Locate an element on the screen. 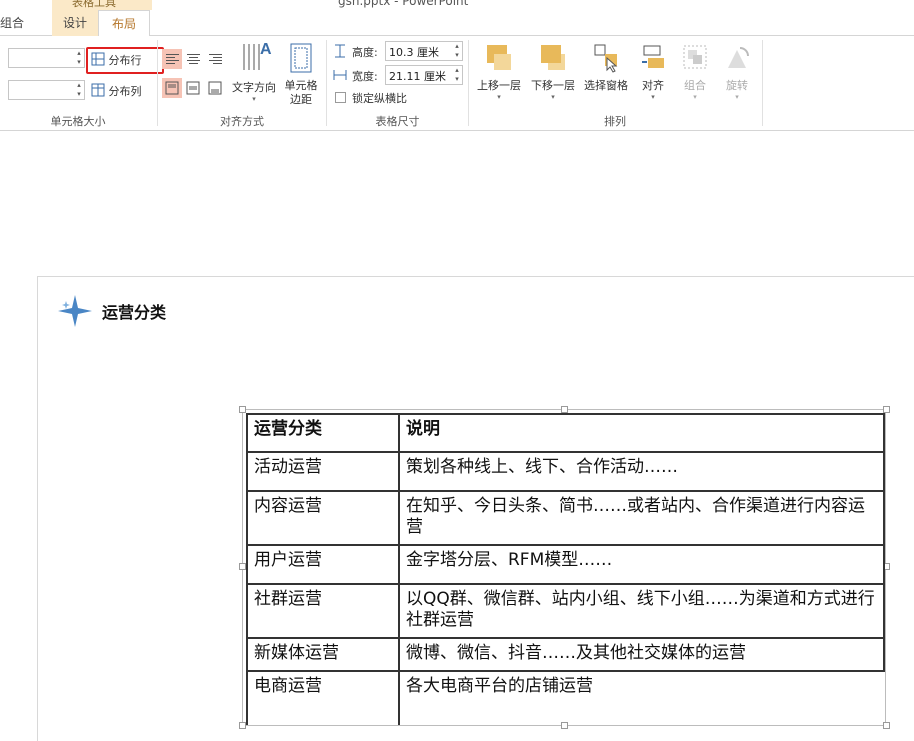  width-icon is located at coordinates (340, 75).